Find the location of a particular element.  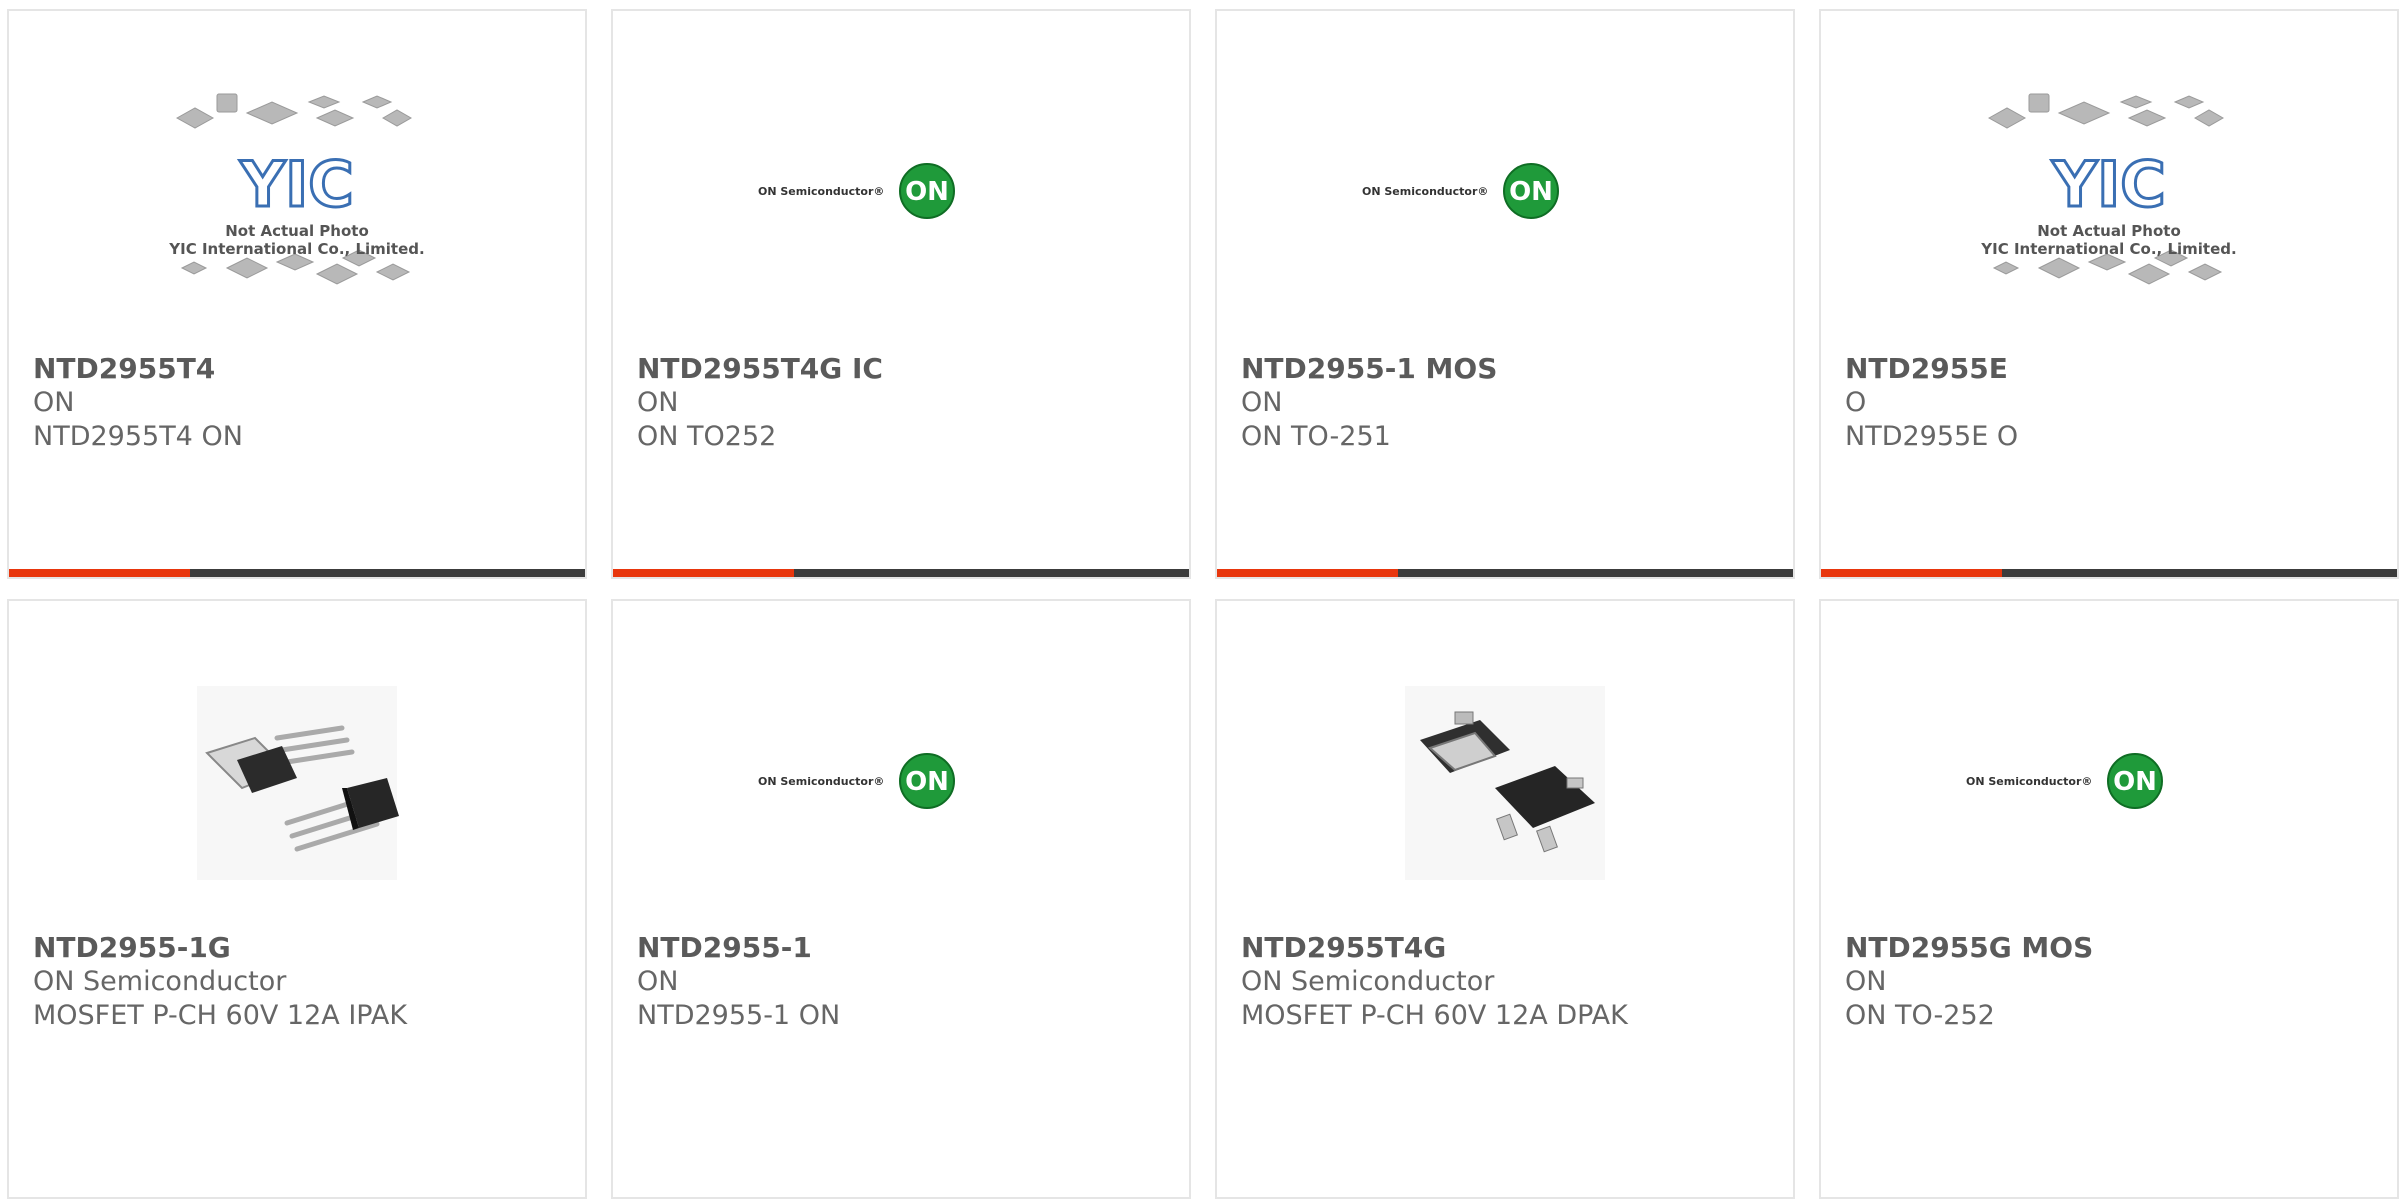

part-number-link: NTD2955-1 is located at coordinates (903, 948).